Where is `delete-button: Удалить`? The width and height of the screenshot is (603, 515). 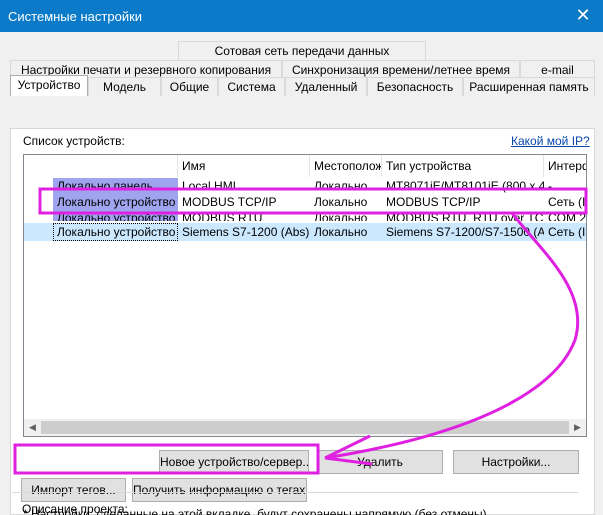
delete-button: Удалить is located at coordinates (380, 462).